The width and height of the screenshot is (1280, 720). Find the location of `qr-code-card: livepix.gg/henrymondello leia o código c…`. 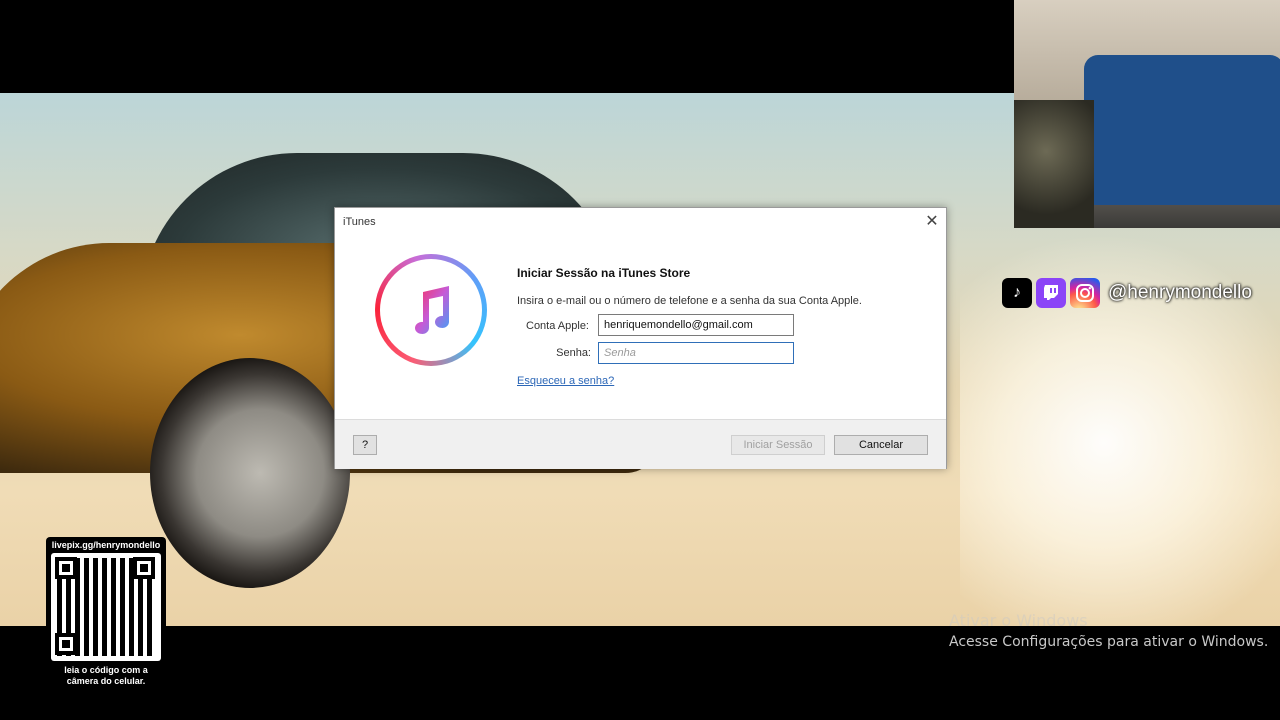

qr-code-card: livepix.gg/henrymondello leia o código c… is located at coordinates (106, 613).